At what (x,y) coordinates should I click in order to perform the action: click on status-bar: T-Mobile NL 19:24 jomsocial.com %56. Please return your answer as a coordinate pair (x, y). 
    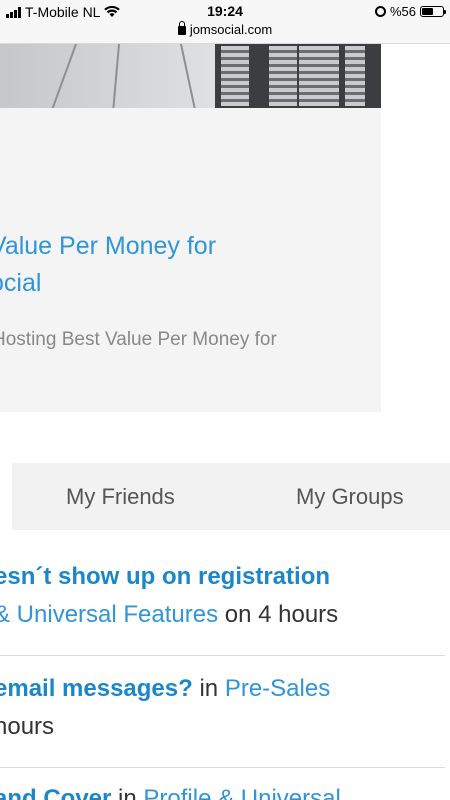
    Looking at the image, I should click on (225, 22).